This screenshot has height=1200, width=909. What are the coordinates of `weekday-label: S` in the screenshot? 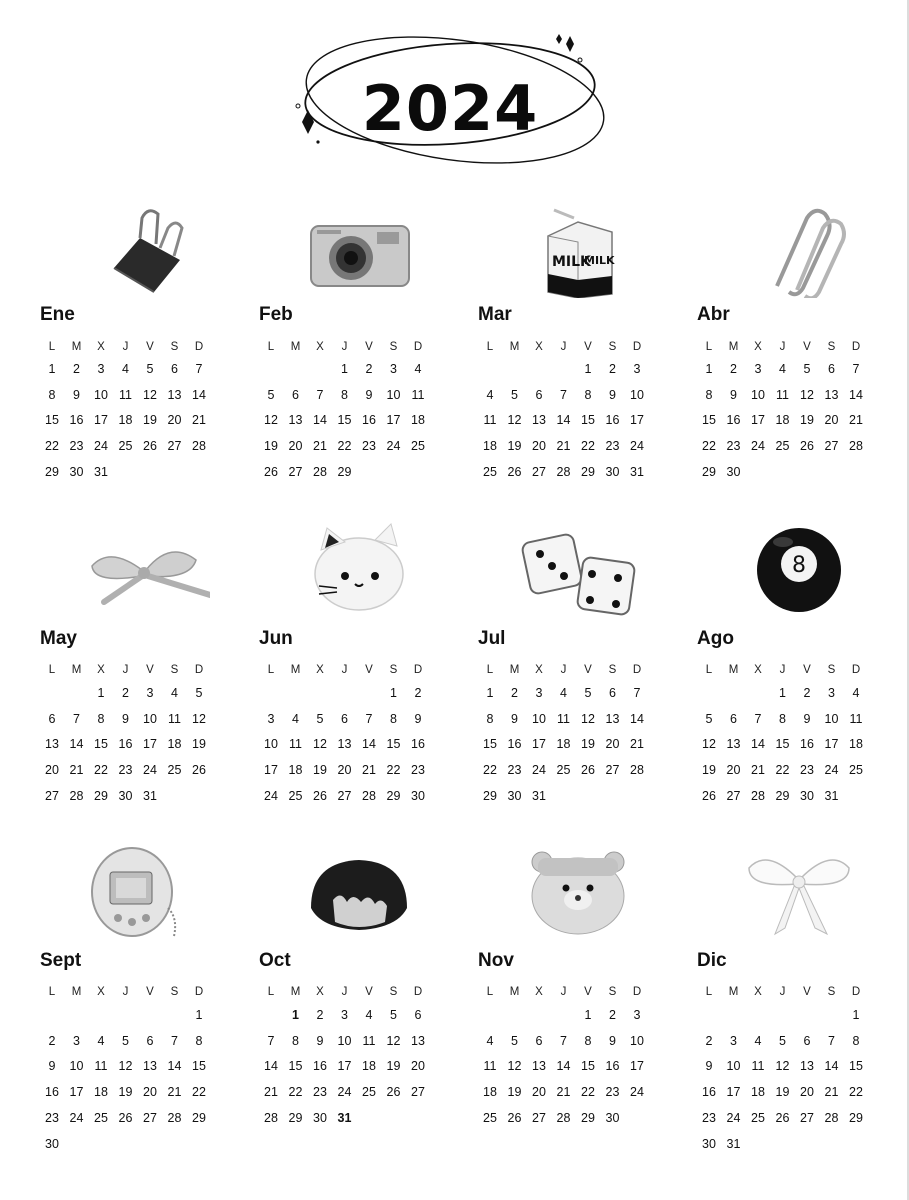 It's located at (612, 670).